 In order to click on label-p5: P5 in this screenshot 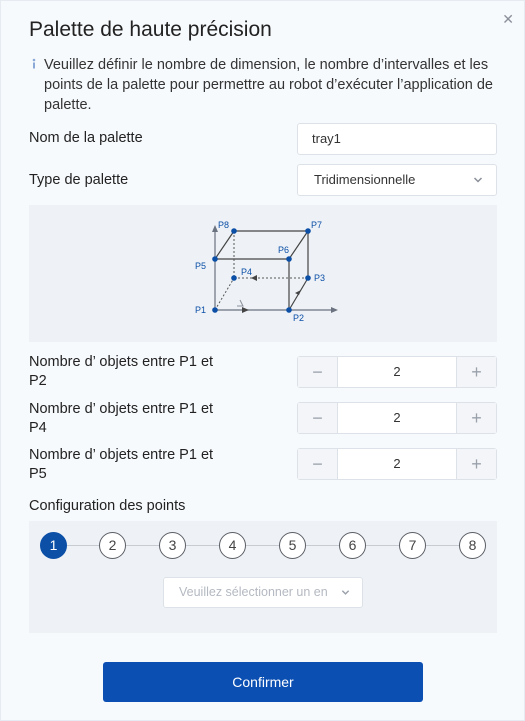, I will do `click(200, 266)`.